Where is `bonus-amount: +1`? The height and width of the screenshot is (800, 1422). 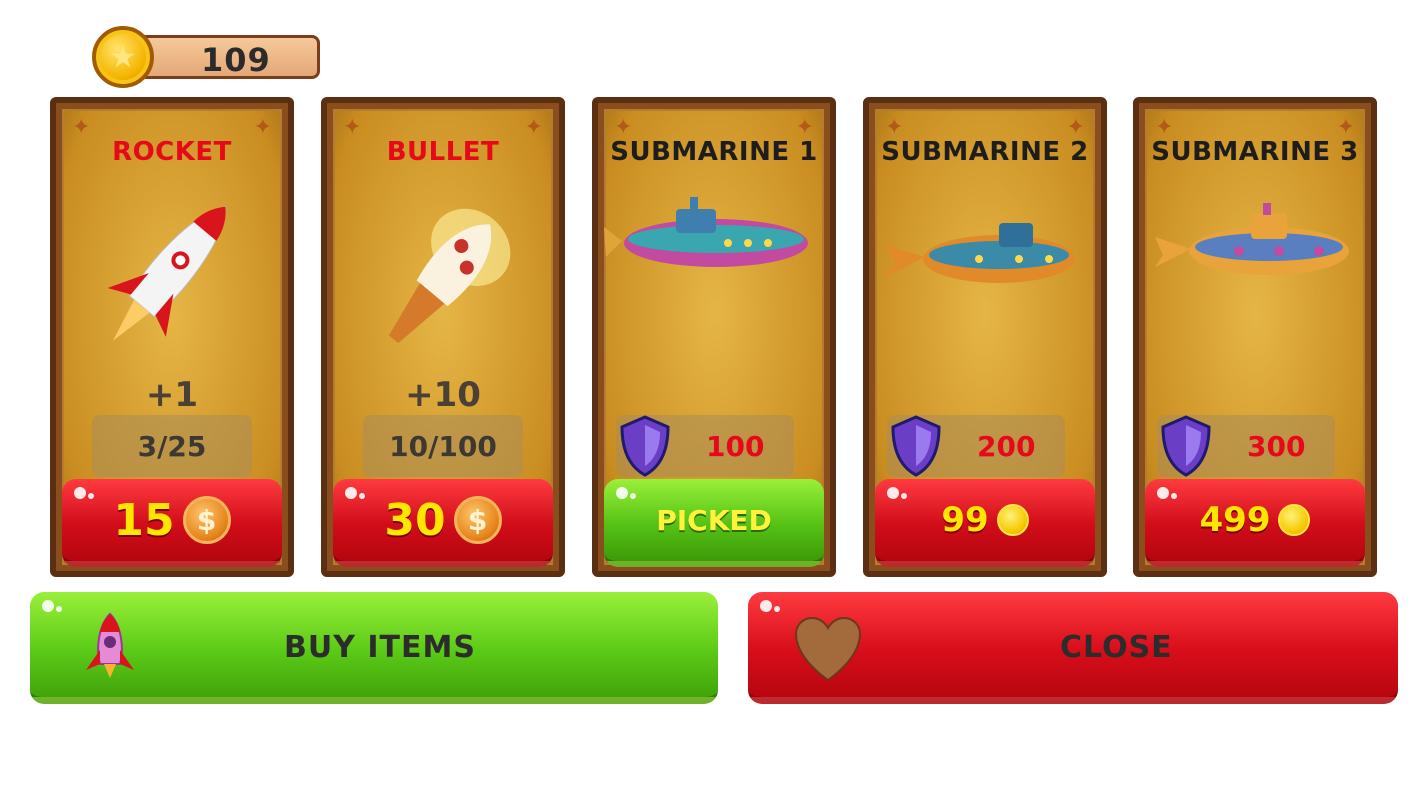 bonus-amount: +1 is located at coordinates (172, 395).